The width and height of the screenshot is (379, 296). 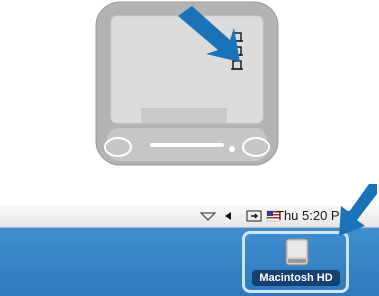 I want to click on menubar: Thu 5:20 PM, so click(x=189, y=216).